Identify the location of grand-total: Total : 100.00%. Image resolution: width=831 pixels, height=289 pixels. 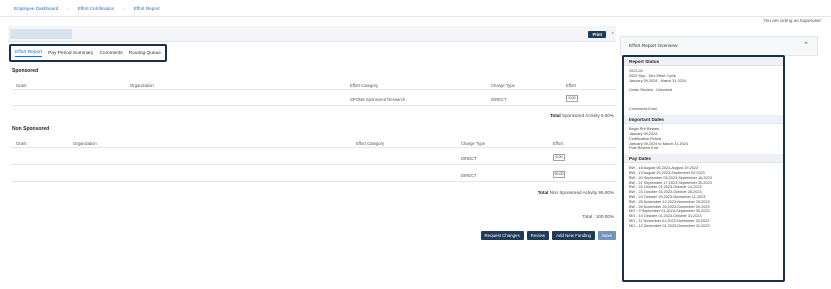
(598, 216).